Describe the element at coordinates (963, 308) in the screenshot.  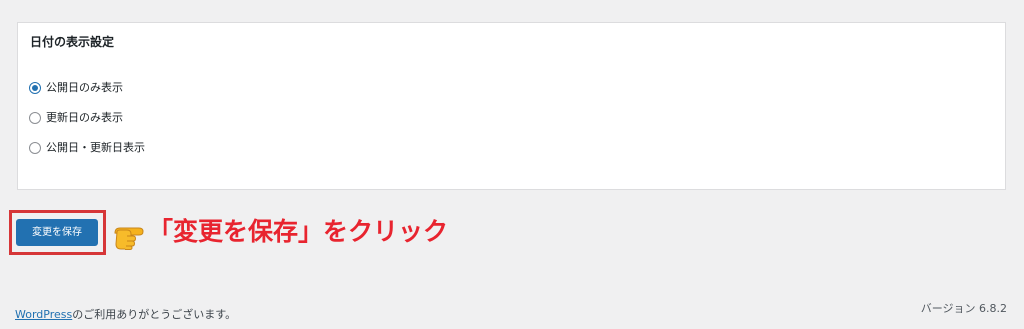
I see `version-text: バージョン 6.8.2` at that location.